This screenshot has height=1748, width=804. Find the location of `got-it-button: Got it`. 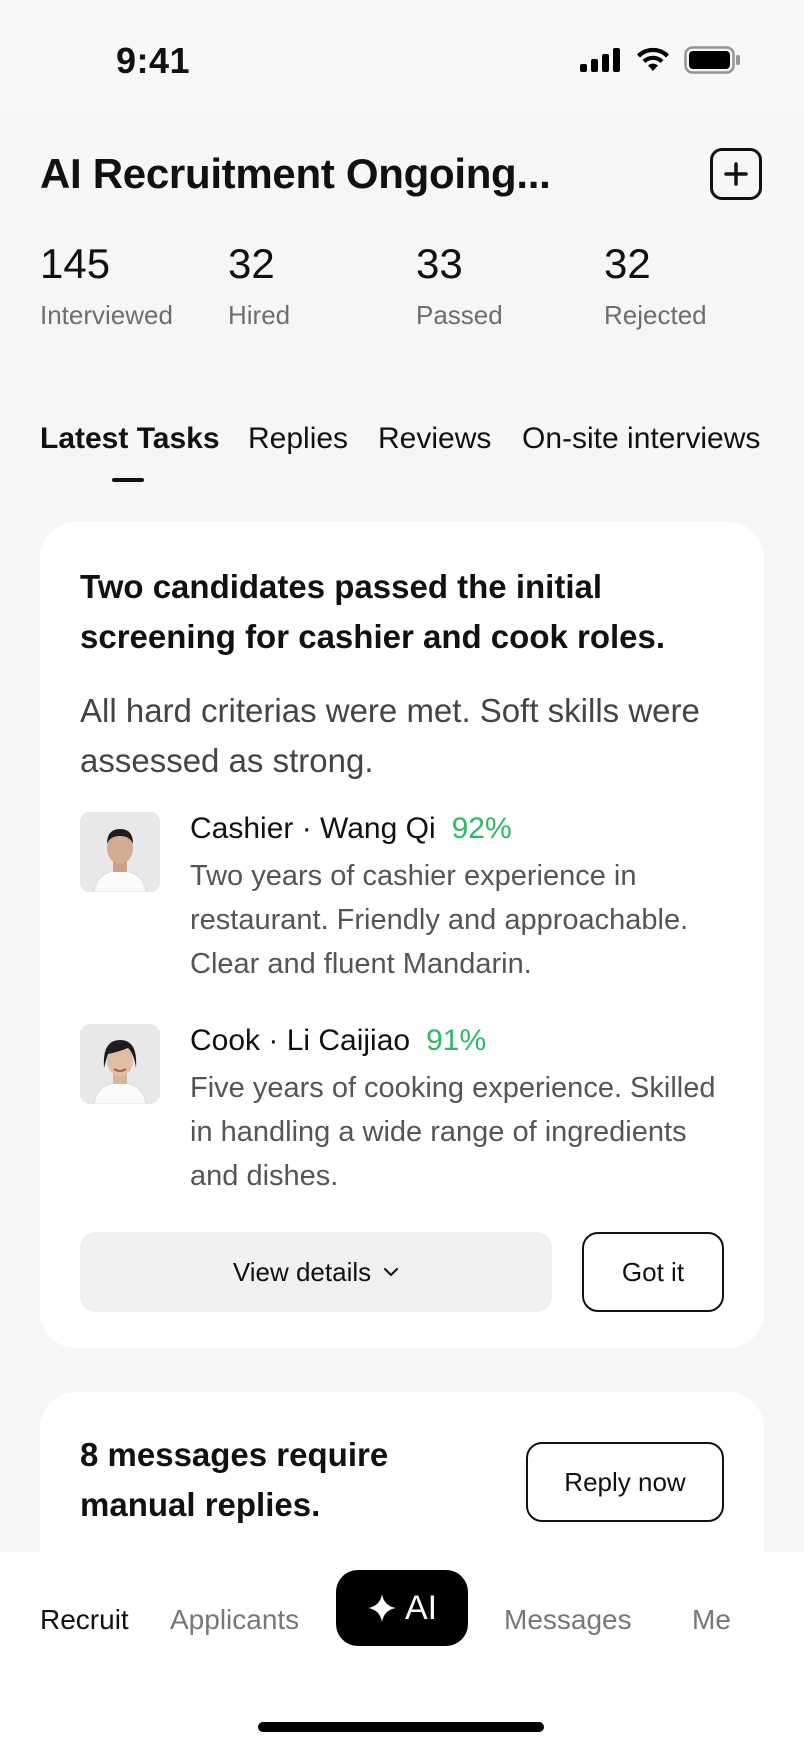

got-it-button: Got it is located at coordinates (653, 1272).